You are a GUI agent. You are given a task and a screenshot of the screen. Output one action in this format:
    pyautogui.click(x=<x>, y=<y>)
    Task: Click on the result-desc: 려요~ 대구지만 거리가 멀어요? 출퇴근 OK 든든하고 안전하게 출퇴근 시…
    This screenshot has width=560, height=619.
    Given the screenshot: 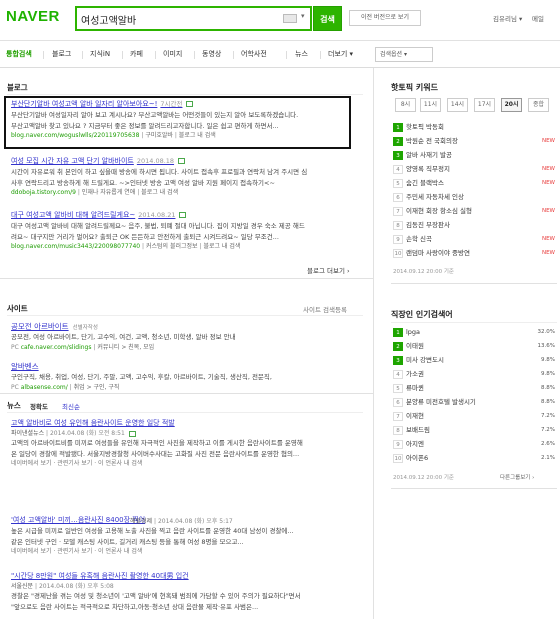 What is the action you would take?
    pyautogui.click(x=145, y=236)
    